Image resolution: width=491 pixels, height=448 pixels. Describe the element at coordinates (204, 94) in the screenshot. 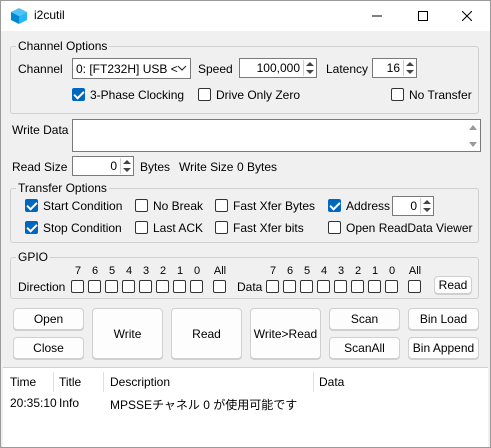

I see `drive-only-zero-checkbox` at that location.